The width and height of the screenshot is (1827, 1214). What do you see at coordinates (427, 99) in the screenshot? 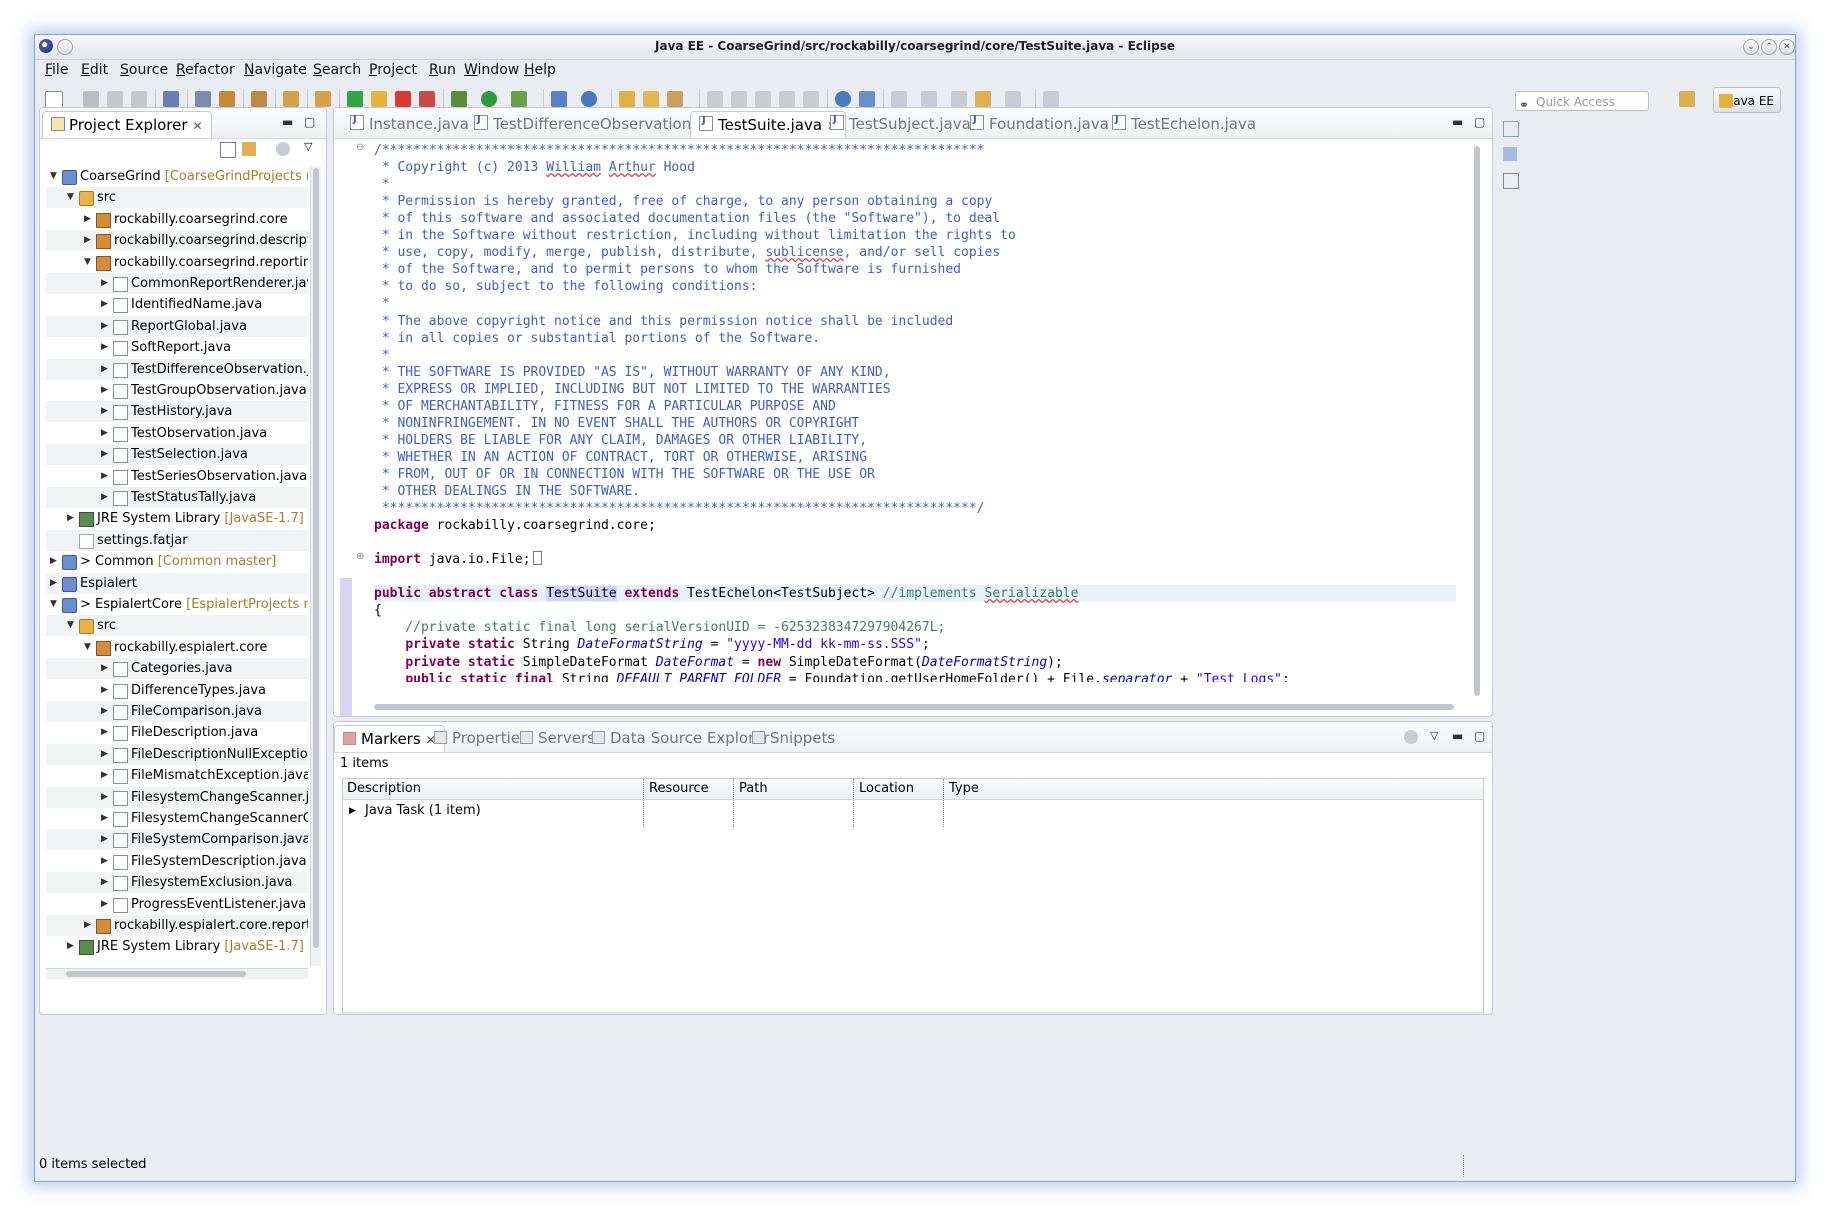
I see `disconnect-icon` at bounding box center [427, 99].